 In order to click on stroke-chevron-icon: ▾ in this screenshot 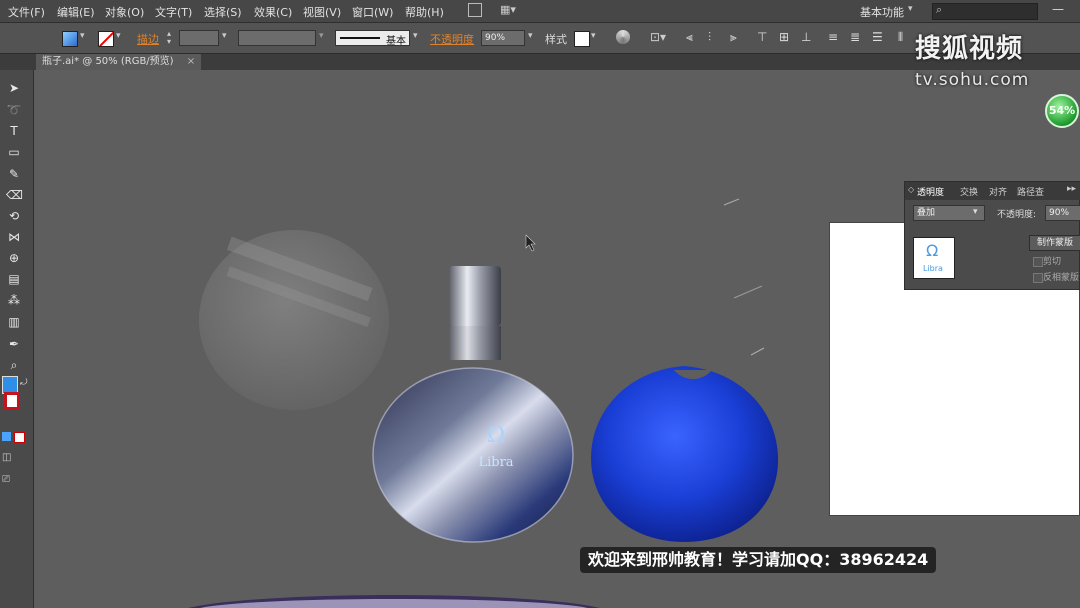, I will do `click(118, 36)`.